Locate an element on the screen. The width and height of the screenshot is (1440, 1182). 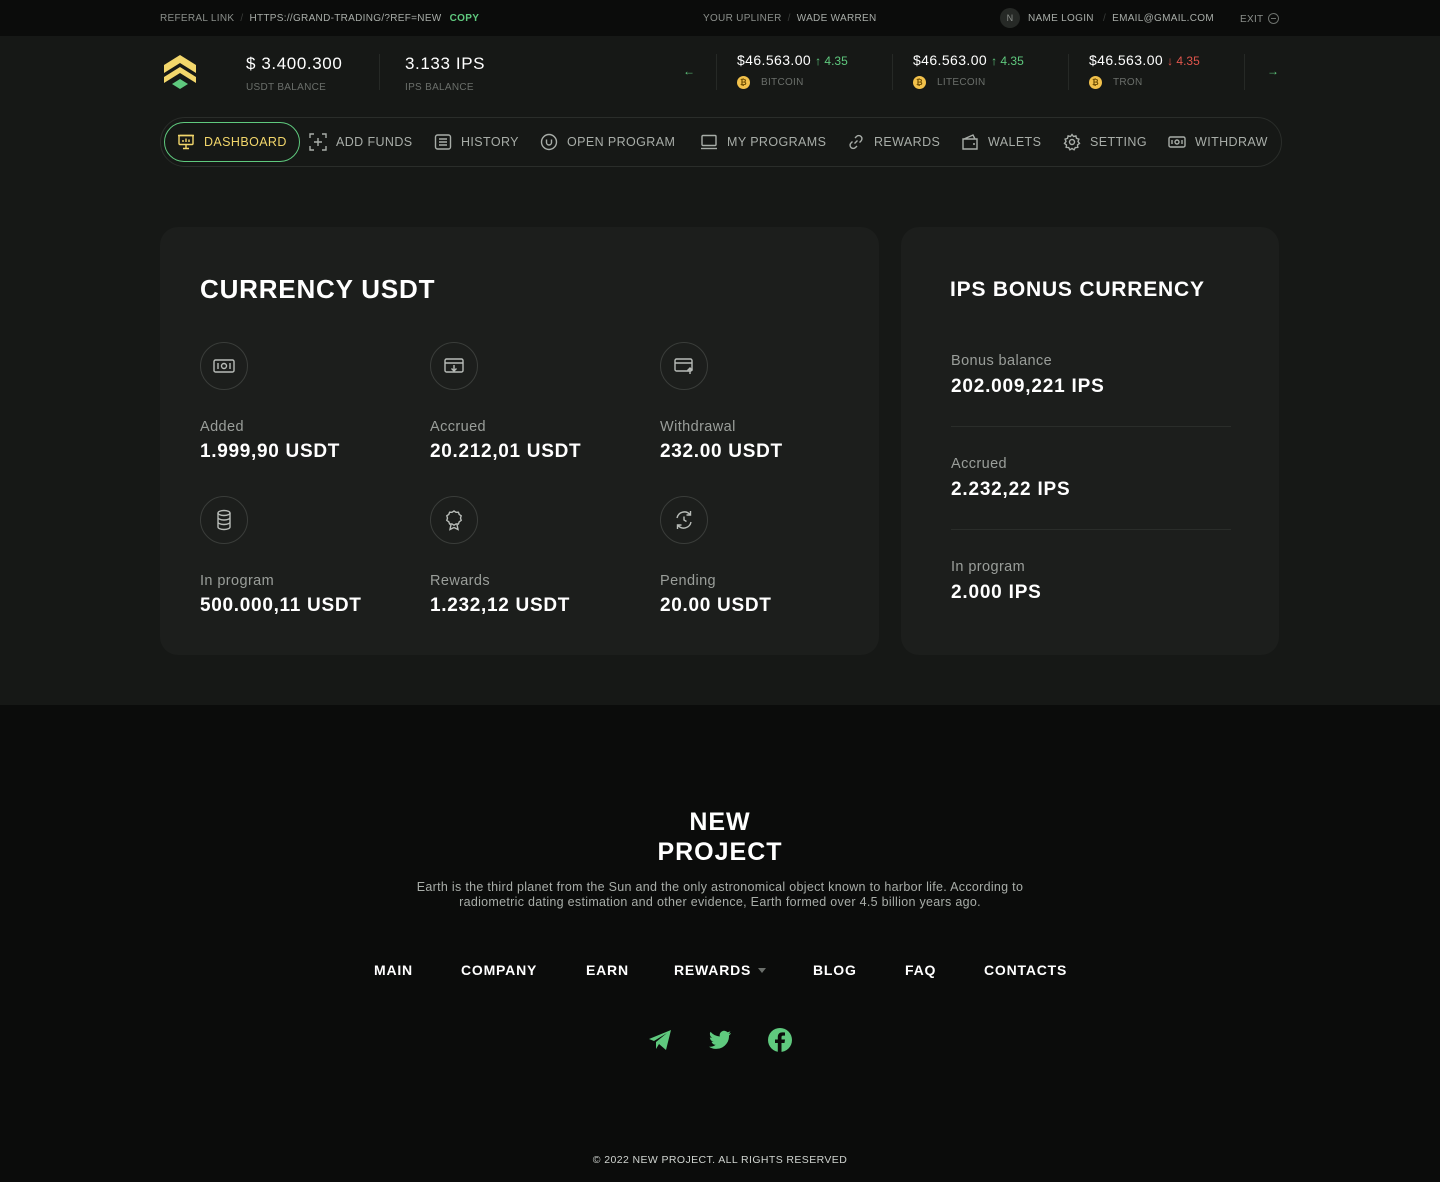
upliner-label: YOUR UPLINER is located at coordinates (742, 18).